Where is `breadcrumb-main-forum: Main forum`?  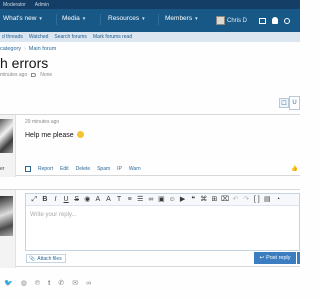 breadcrumb-main-forum: Main forum is located at coordinates (43, 49).